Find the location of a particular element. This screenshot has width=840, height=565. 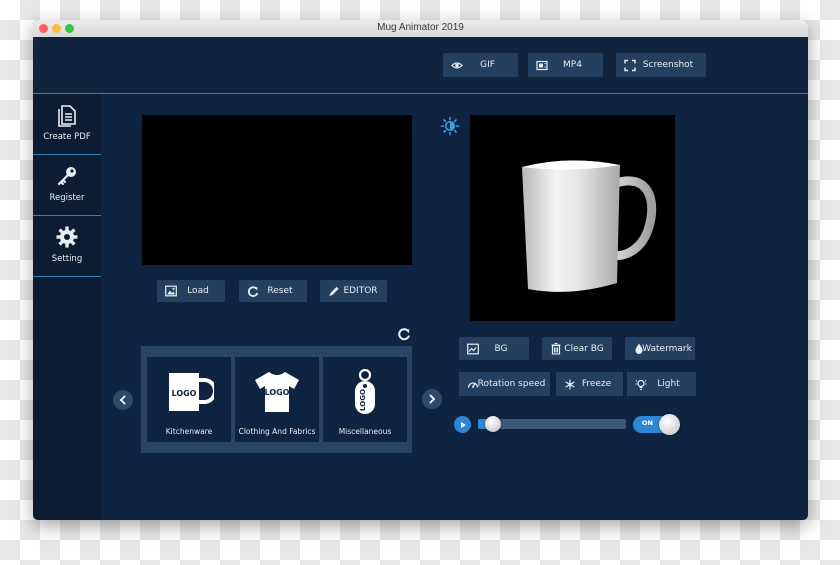

carousel-next-button is located at coordinates (432, 399).